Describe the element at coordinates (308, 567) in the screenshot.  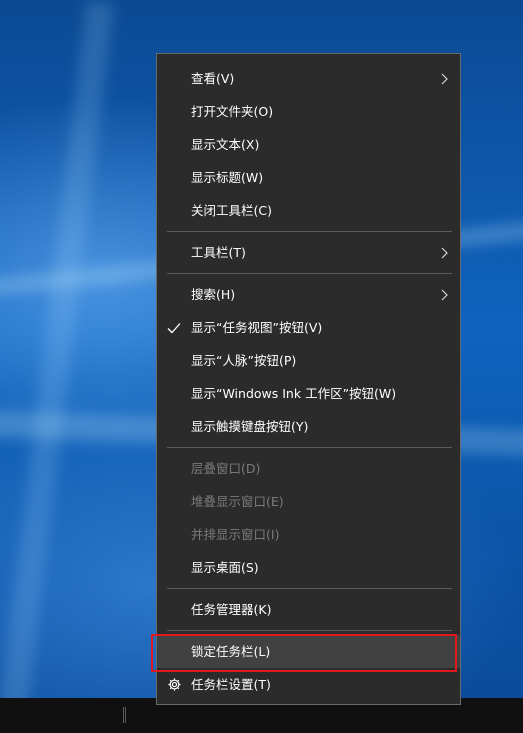
I see `menu-item-show-desktop: 显示桌面(S)` at that location.